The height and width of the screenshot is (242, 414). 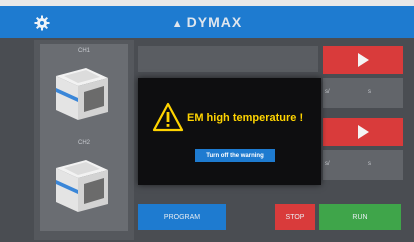 What do you see at coordinates (363, 165) in the screenshot?
I see `channel-2-time-readout: s/ s` at bounding box center [363, 165].